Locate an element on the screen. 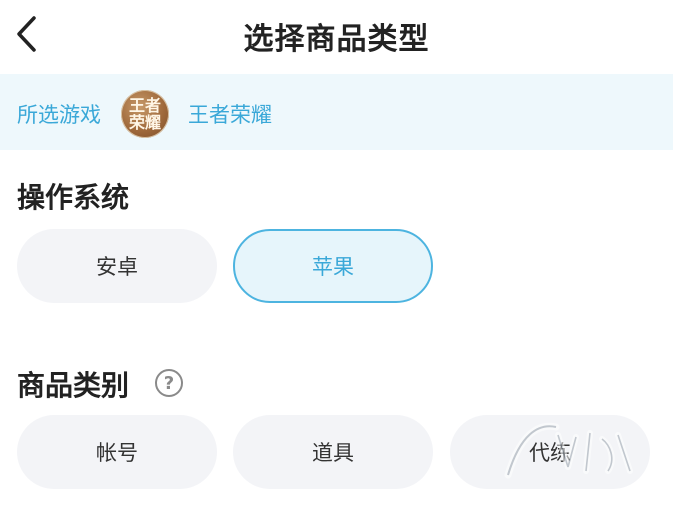  watermark-logo is located at coordinates (568, 450).